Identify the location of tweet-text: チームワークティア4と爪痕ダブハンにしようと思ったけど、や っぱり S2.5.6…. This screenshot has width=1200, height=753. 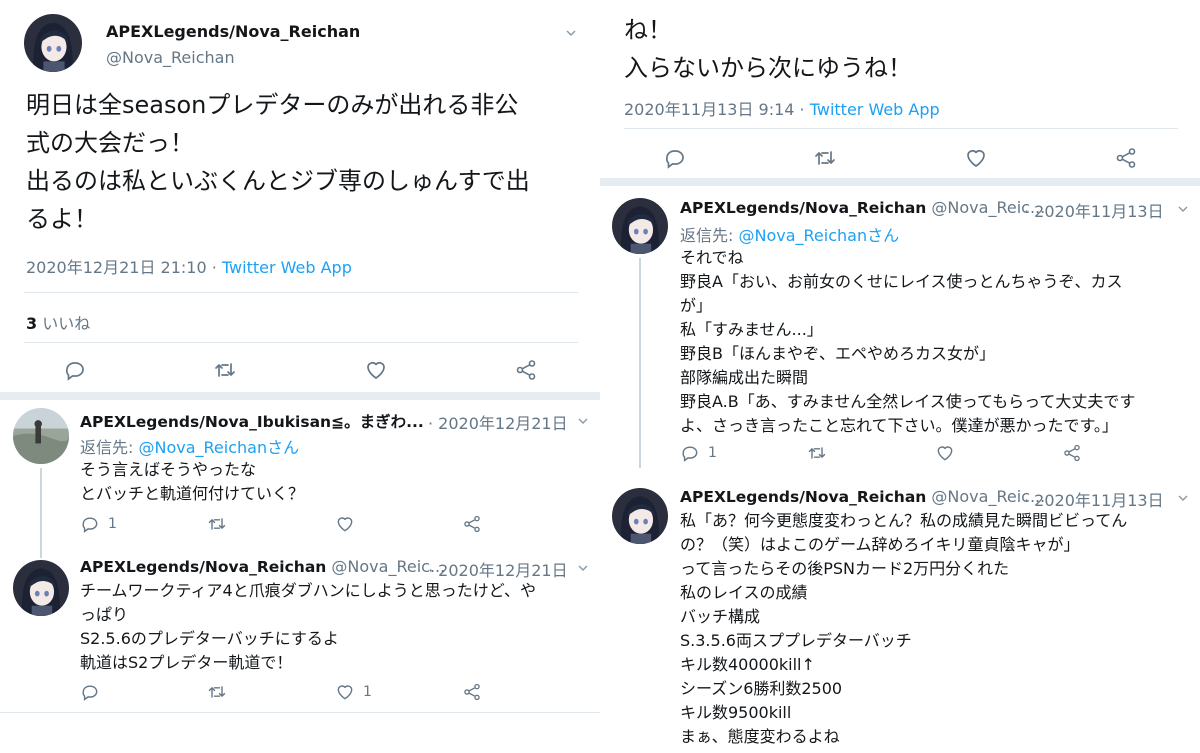
(308, 626).